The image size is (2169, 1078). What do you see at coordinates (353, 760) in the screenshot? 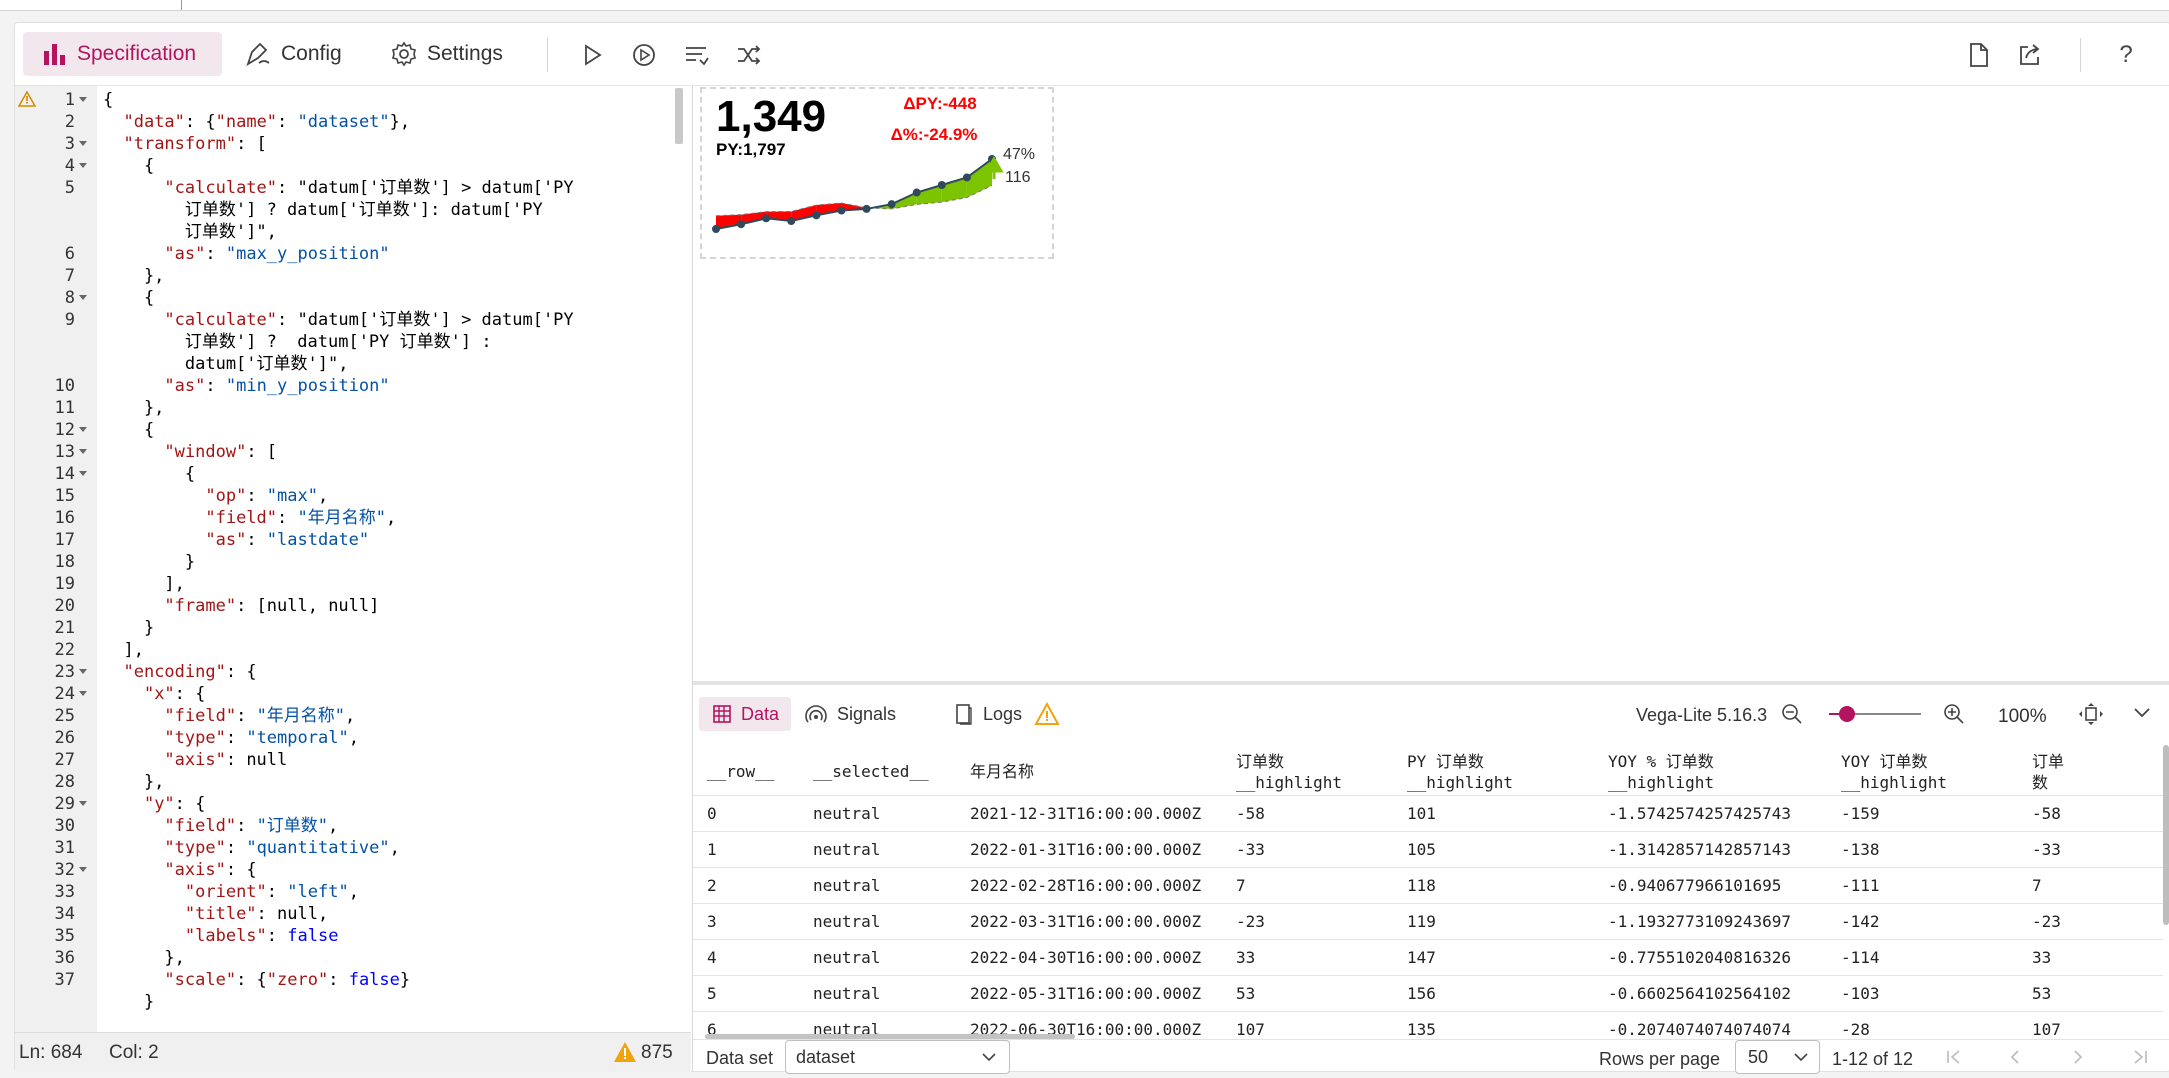
I see `code-line: 27 "axis": null` at bounding box center [353, 760].